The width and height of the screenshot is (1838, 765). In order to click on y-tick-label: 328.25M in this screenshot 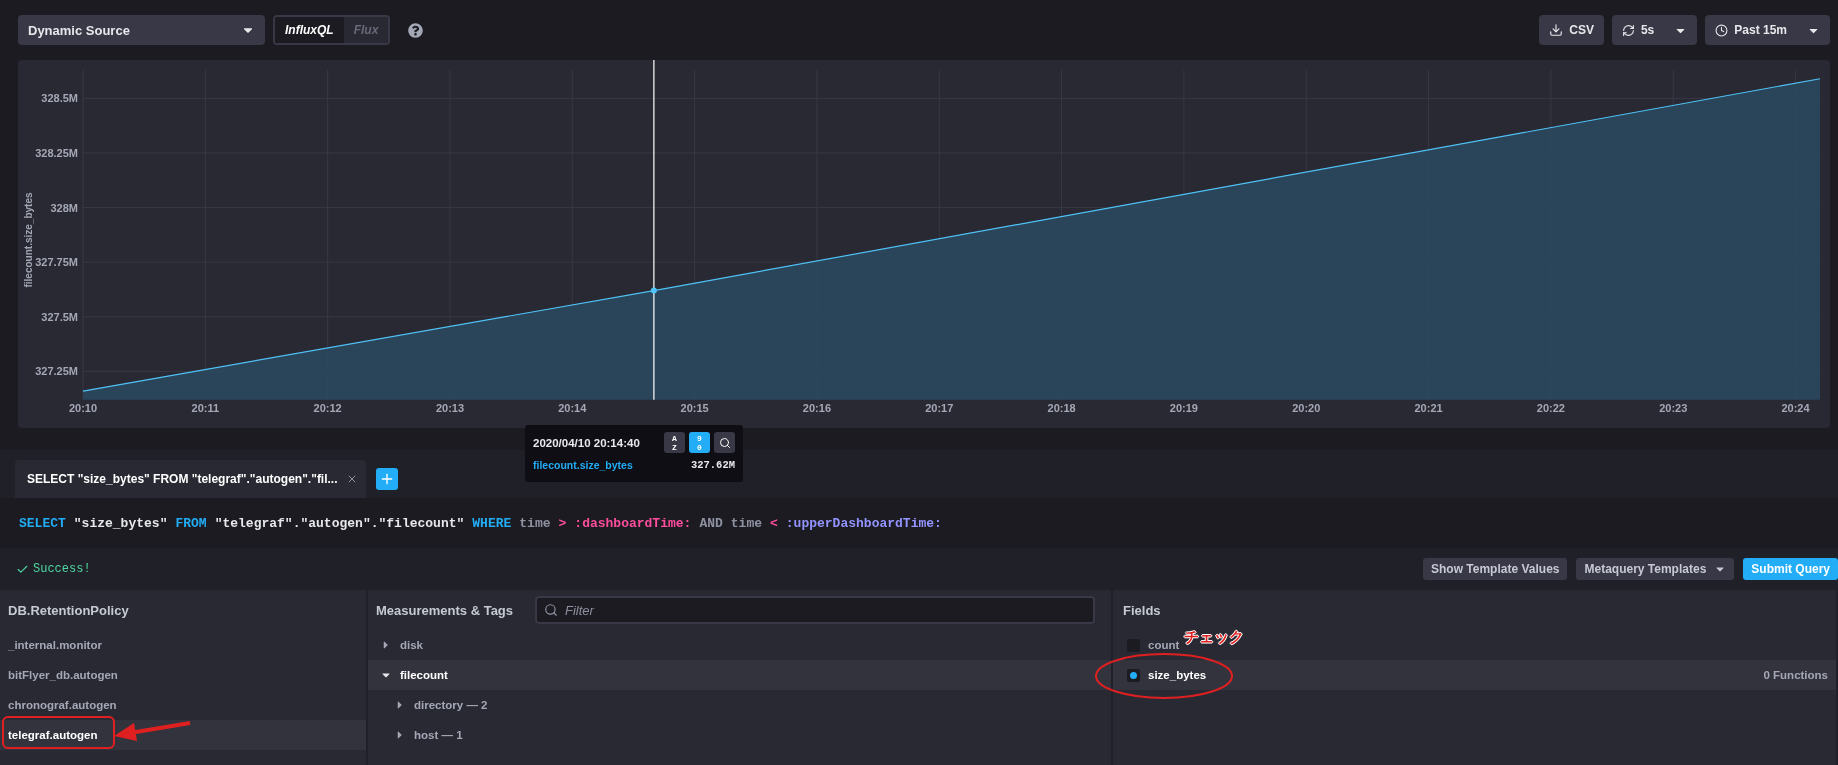, I will do `click(56, 153)`.